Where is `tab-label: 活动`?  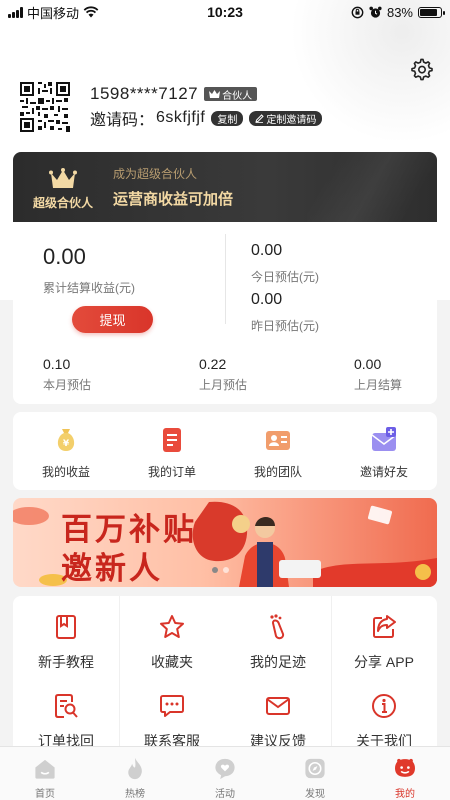
tab-label: 活动 is located at coordinates (225, 794).